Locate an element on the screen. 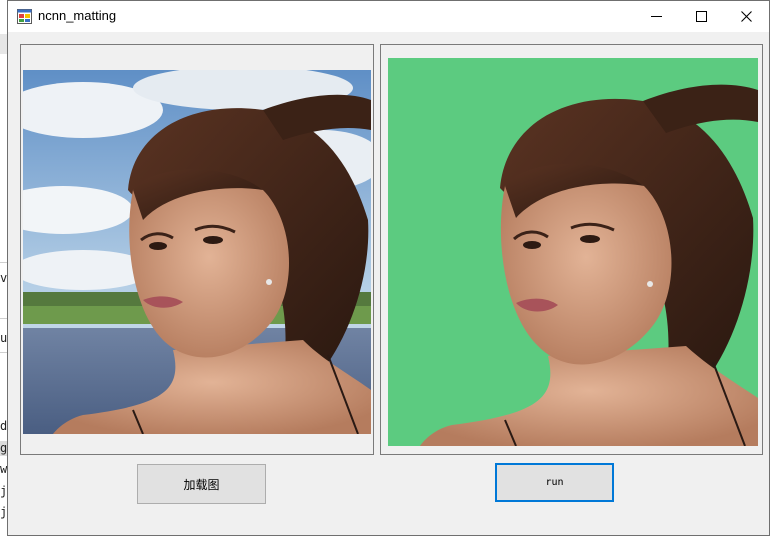 The image size is (777, 543). run-button-label: run is located at coordinates (554, 482).